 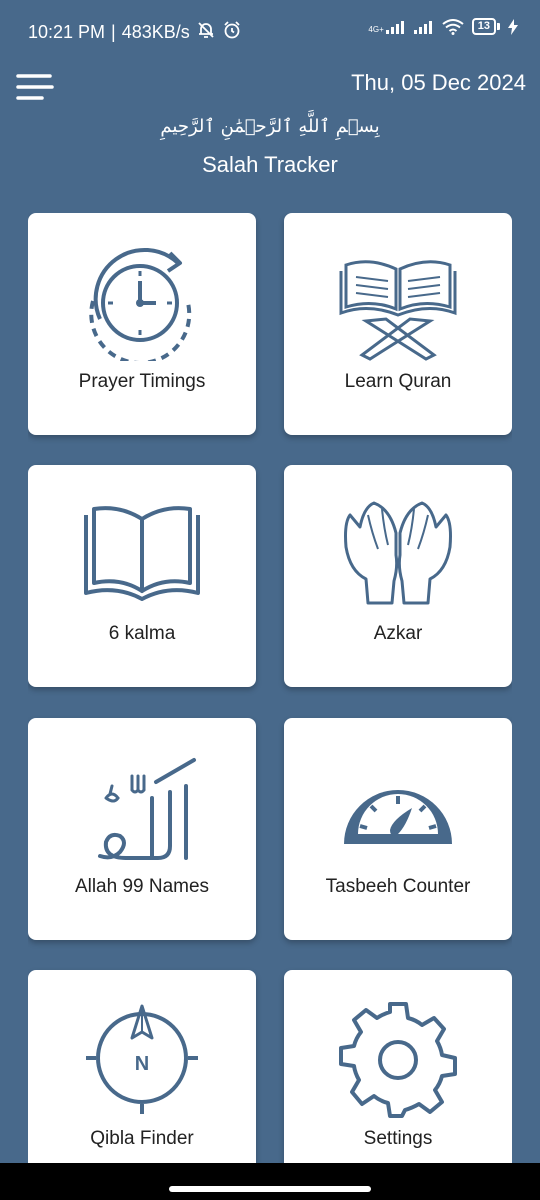 What do you see at coordinates (142, 886) in the screenshot?
I see `card-label: Allah 99 Names` at bounding box center [142, 886].